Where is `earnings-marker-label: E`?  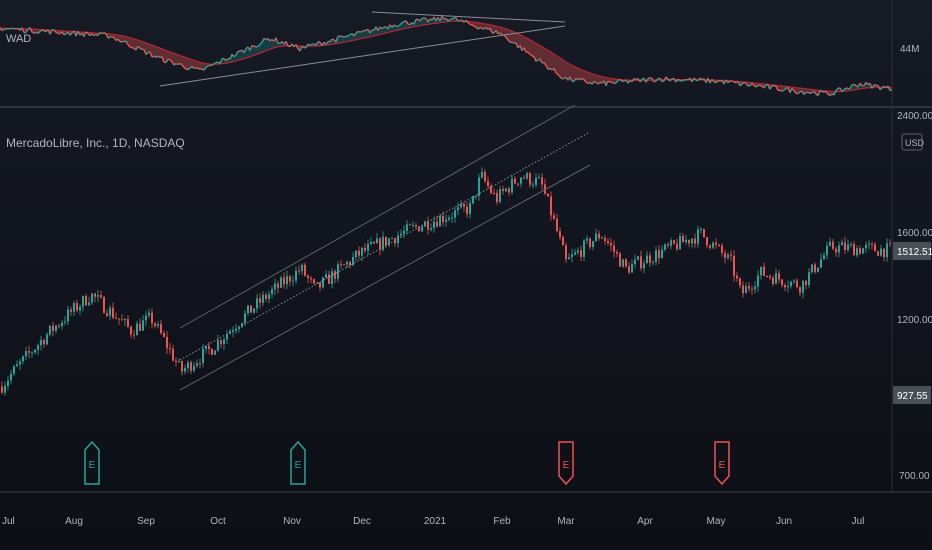 earnings-marker-label: E is located at coordinates (566, 465).